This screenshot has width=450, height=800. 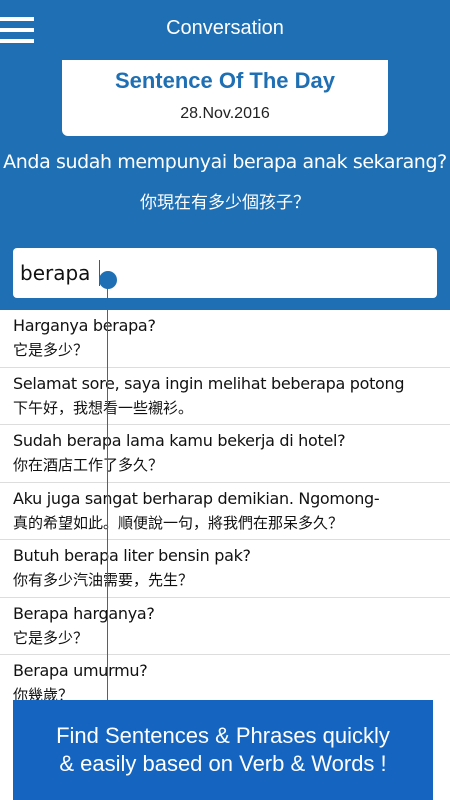 I want to click on result-chinese: 下午好，我想看一些襯衫。, so click(x=103, y=407).